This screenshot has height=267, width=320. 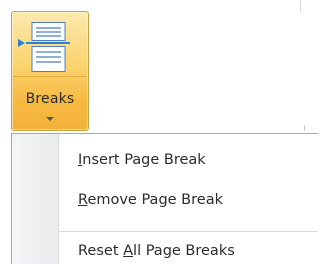 What do you see at coordinates (155, 200) in the screenshot?
I see `menu-item-label-post: emove Page Break` at bounding box center [155, 200].